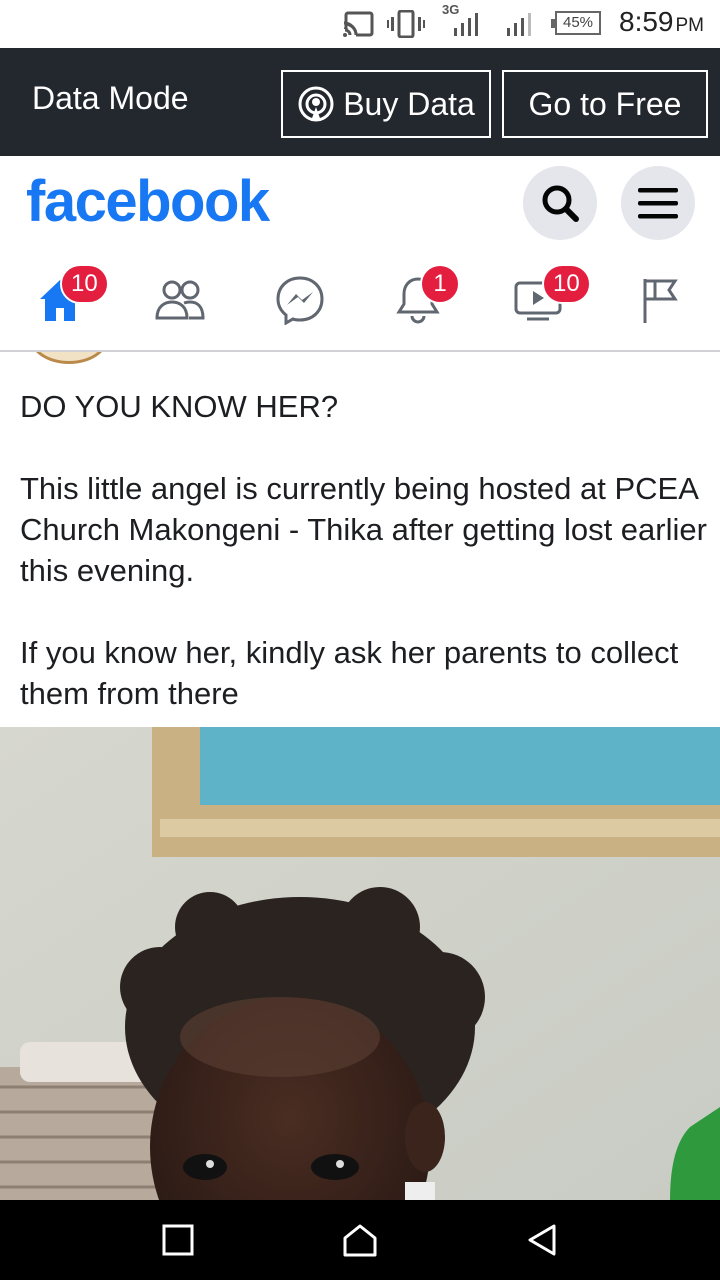  I want to click on system-navigation-bar, so click(360, 1240).